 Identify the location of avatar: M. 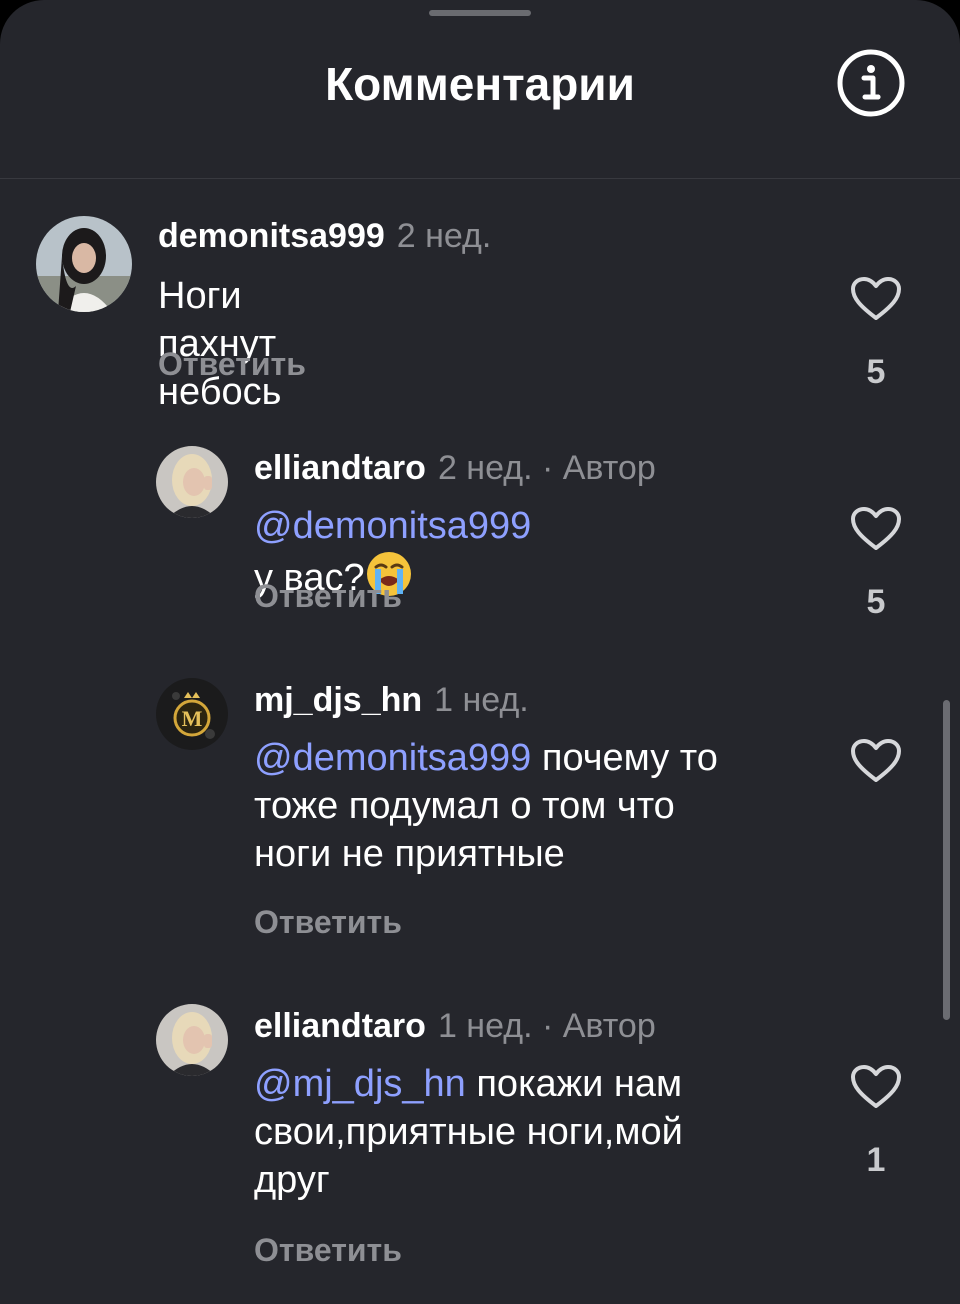
(192, 714).